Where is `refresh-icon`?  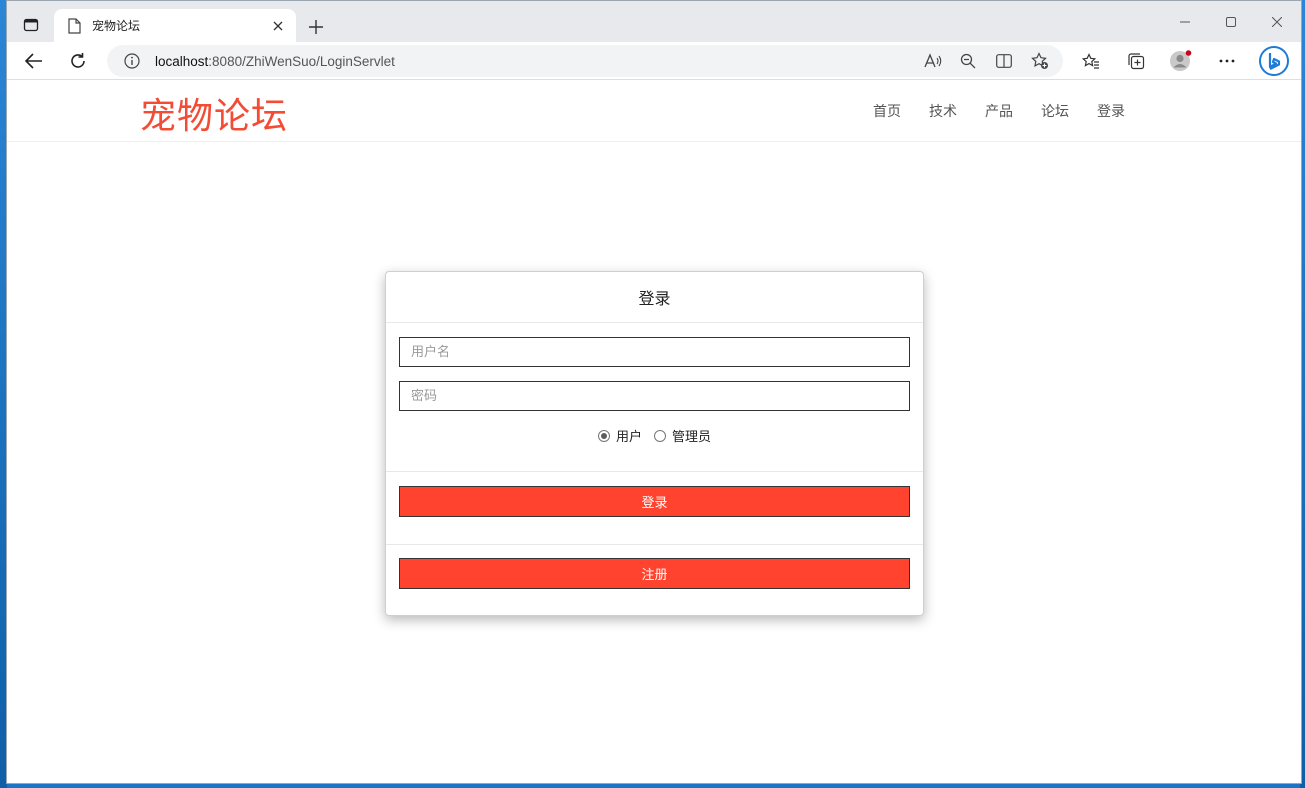 refresh-icon is located at coordinates (78, 60).